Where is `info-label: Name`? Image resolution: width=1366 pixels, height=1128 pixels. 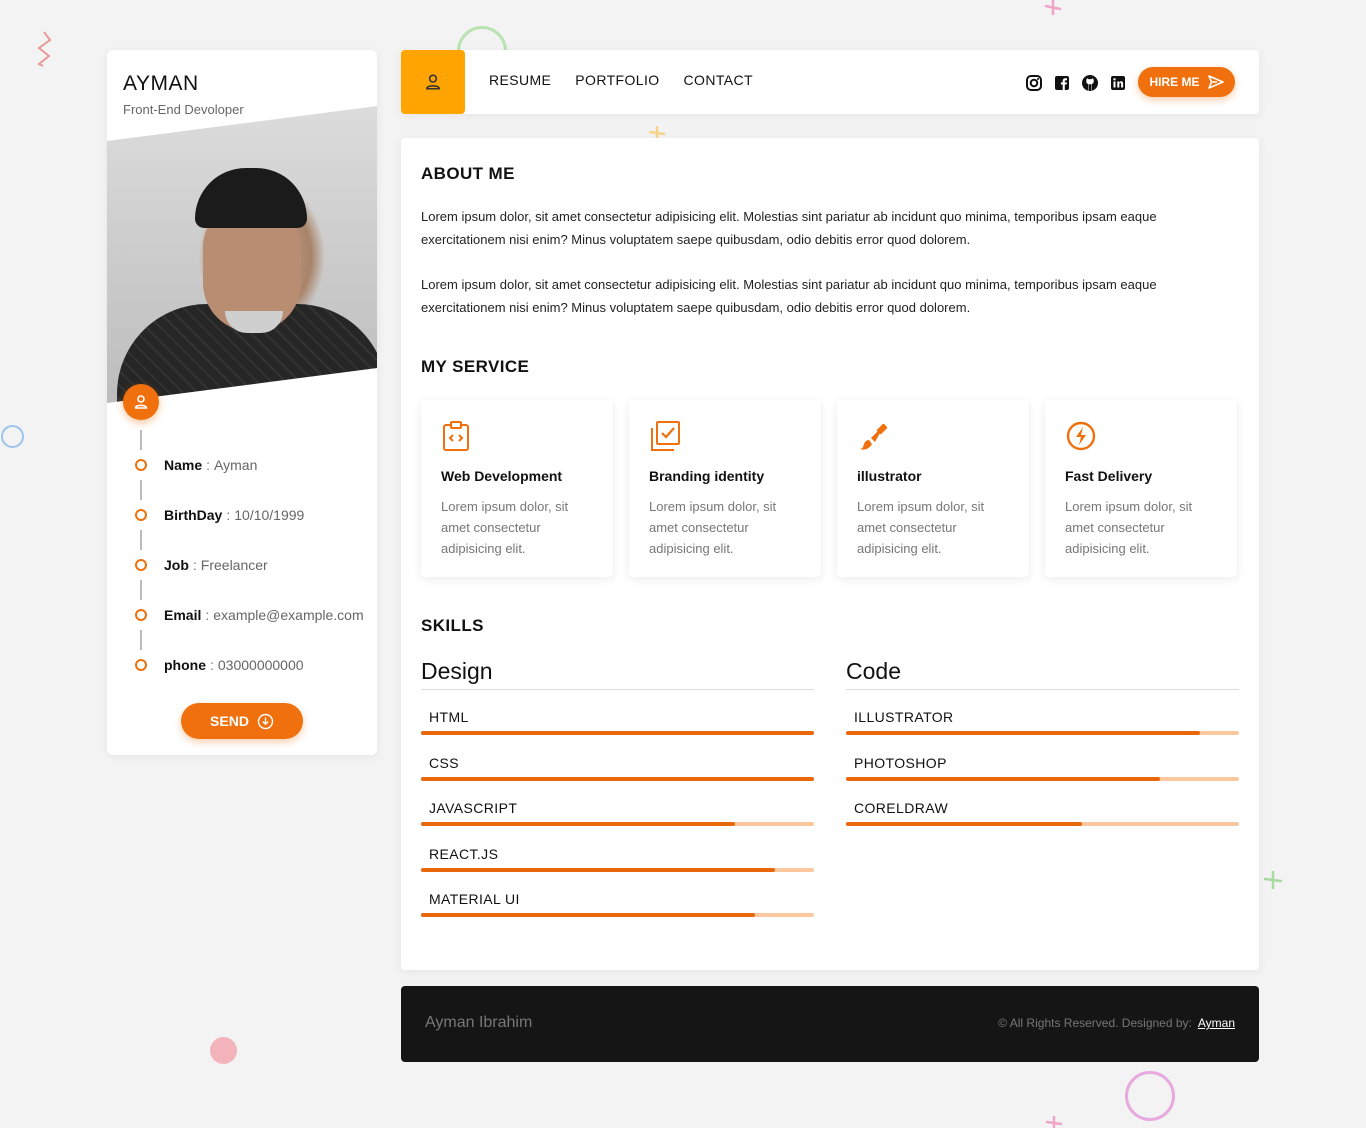
info-label: Name is located at coordinates (183, 465).